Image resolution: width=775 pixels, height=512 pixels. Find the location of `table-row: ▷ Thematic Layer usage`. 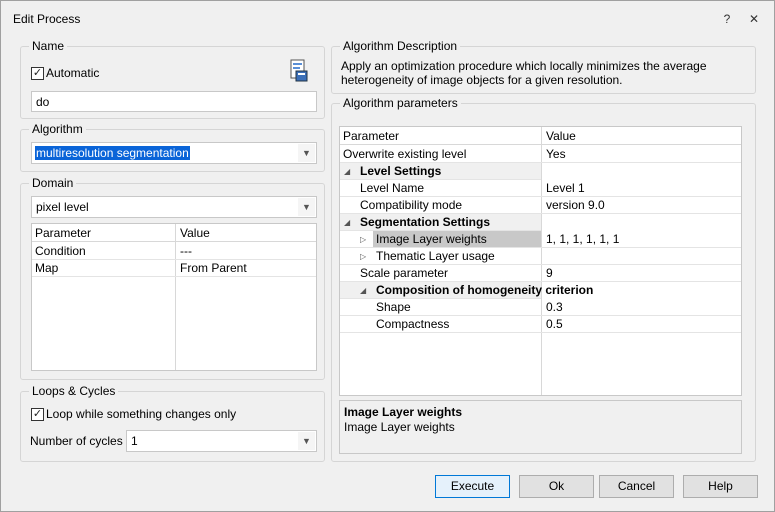

table-row: ▷ Thematic Layer usage is located at coordinates (540, 256).